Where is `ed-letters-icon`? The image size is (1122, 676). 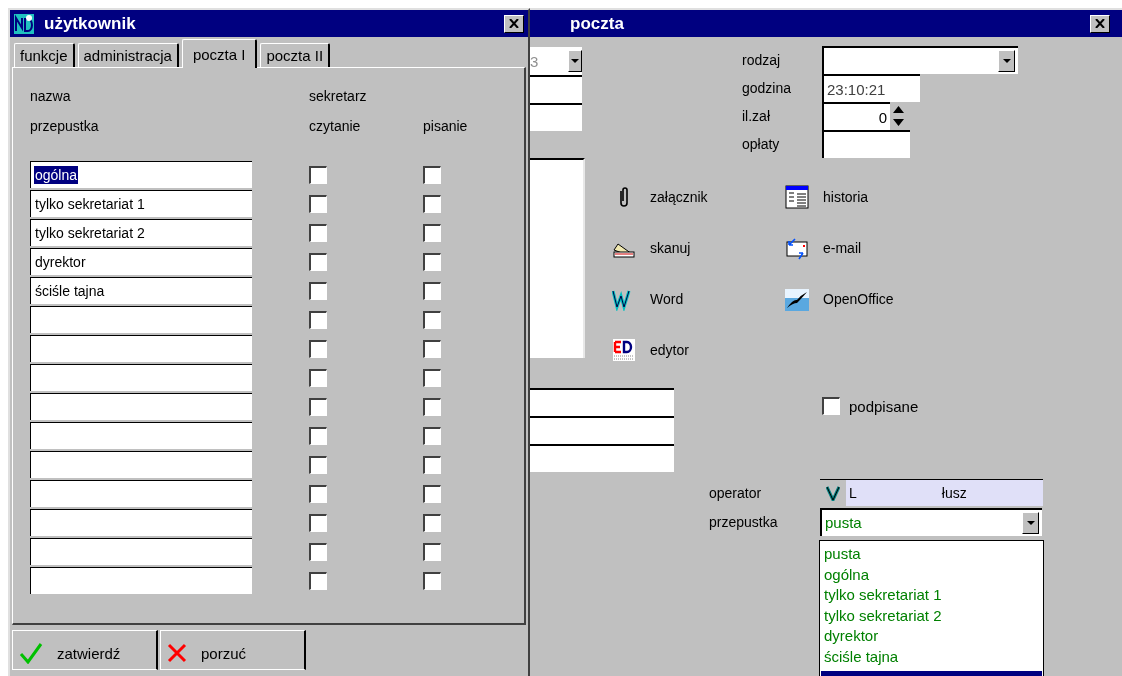
ed-letters-icon is located at coordinates (624, 350).